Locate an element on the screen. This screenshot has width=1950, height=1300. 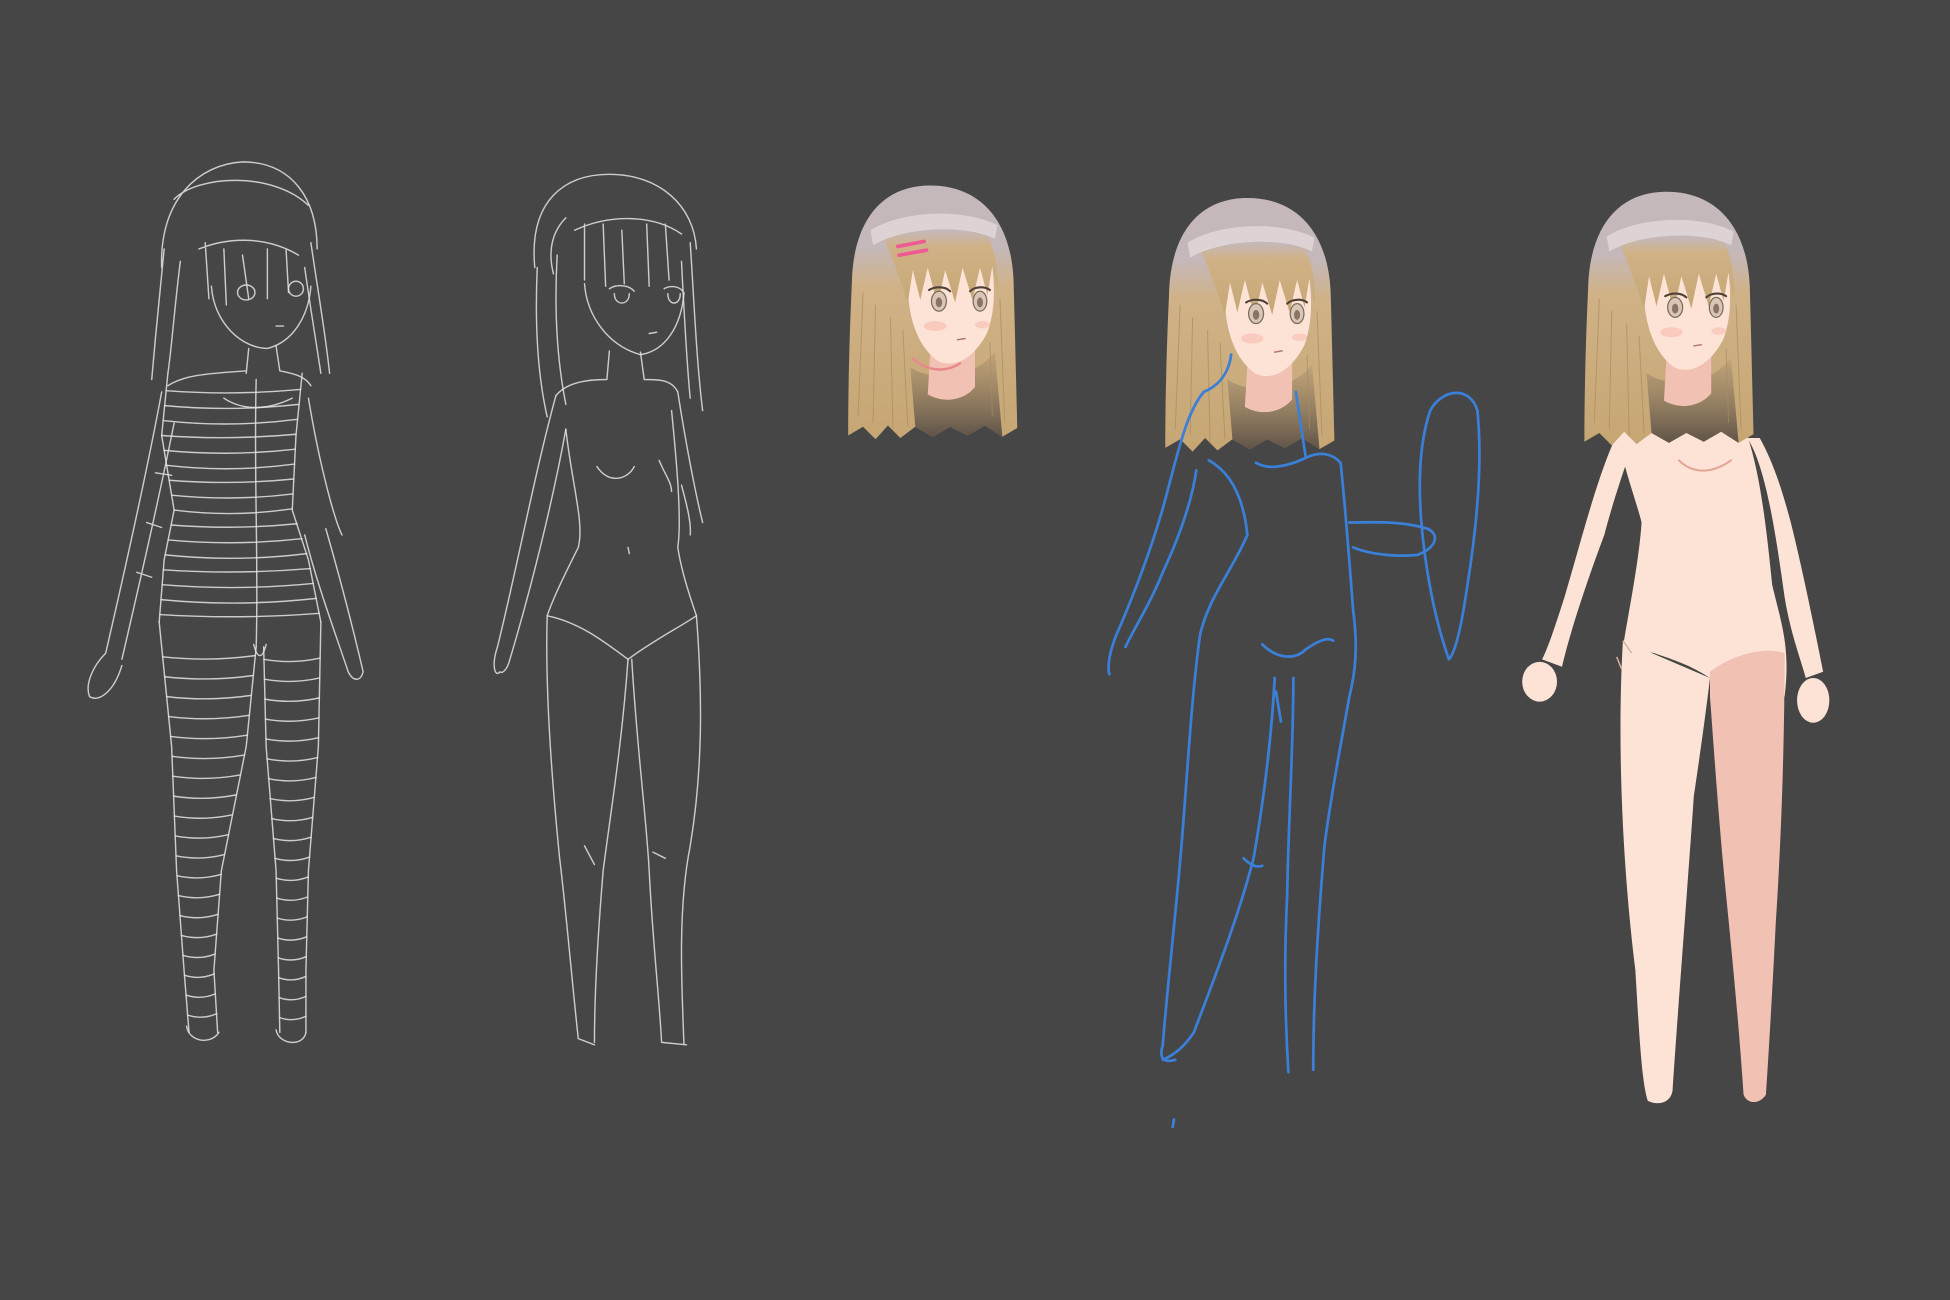
right-hand is located at coordinates (1813, 700).